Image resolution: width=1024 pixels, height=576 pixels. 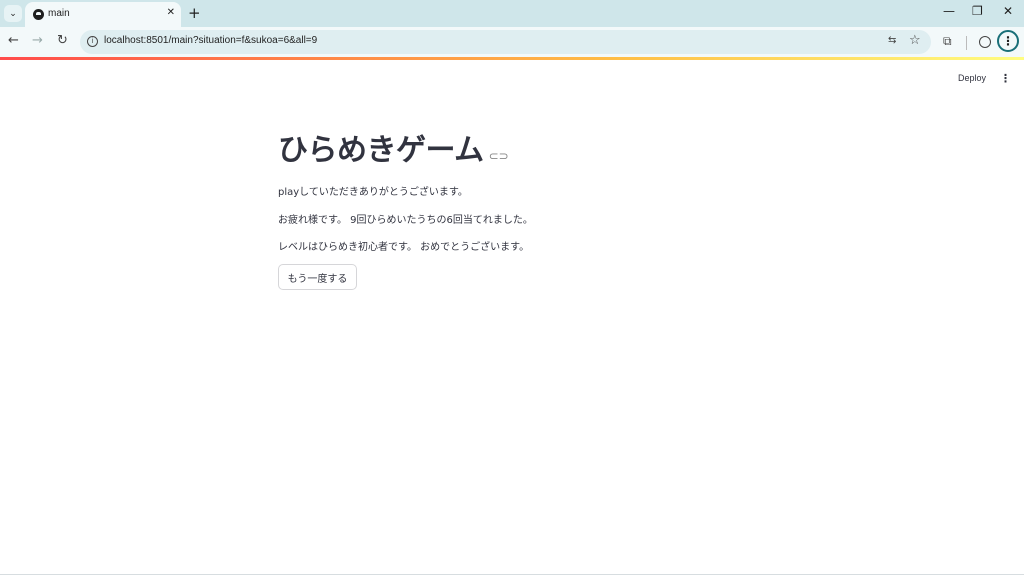 I want to click on link-icon: ⊂⊃, so click(x=499, y=156).